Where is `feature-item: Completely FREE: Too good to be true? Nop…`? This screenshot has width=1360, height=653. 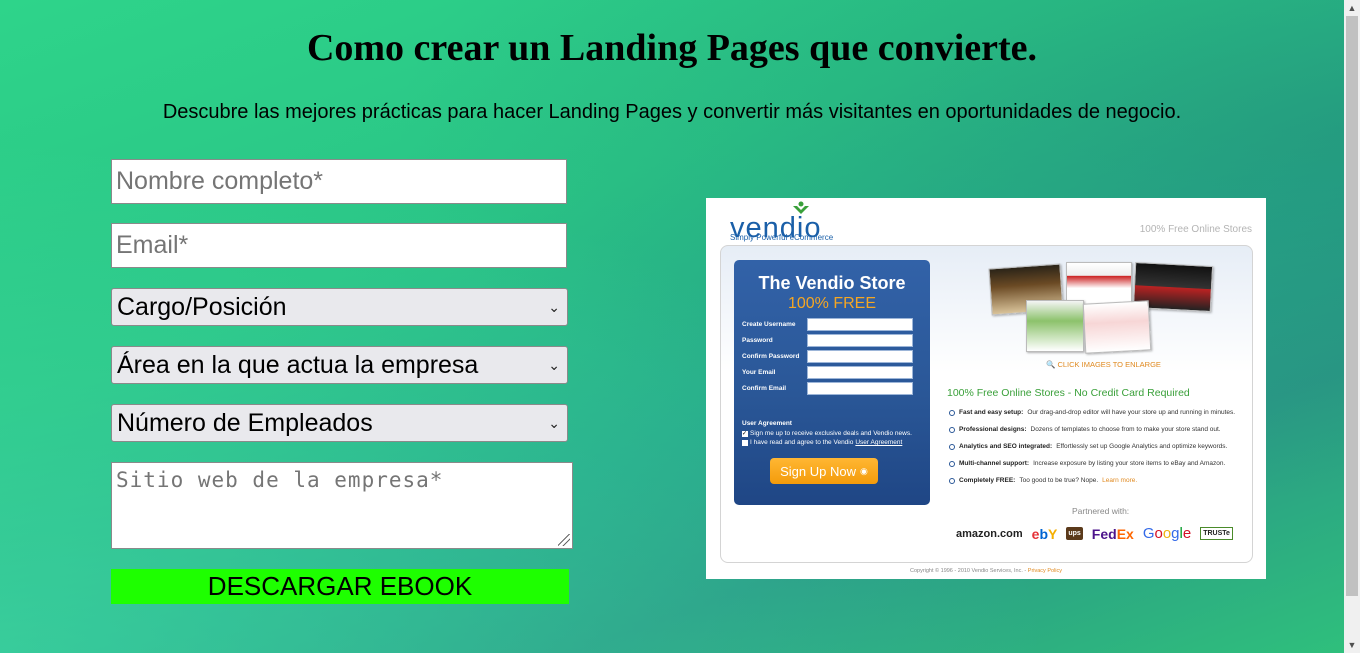 feature-item: Completely FREE: Too good to be true? Nop… is located at coordinates (1043, 480).